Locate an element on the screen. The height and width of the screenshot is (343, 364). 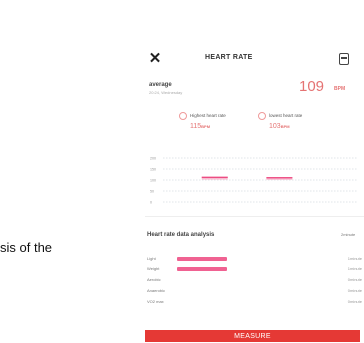
zone-label: VO2 max is located at coordinates (155, 301).